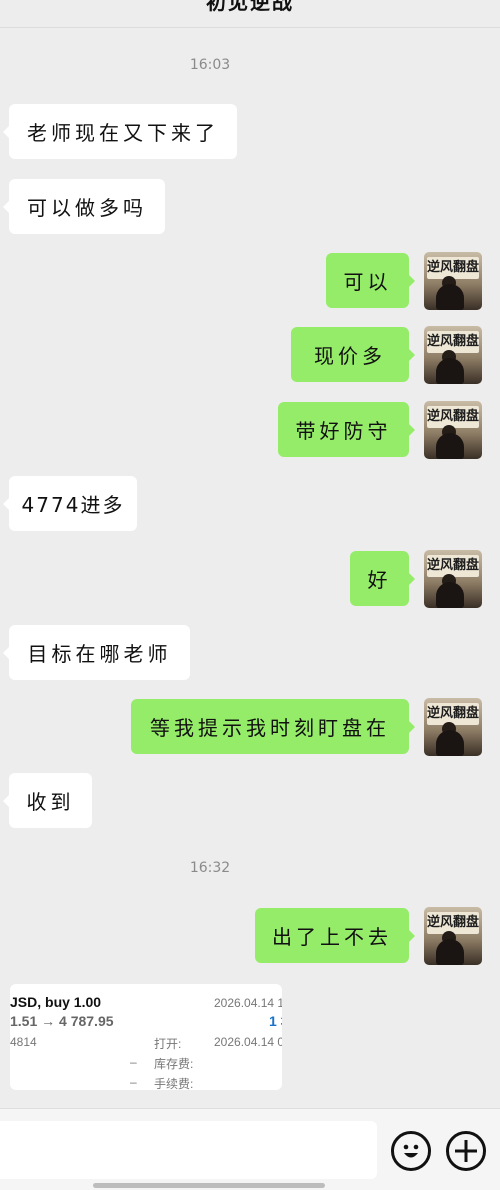 Image resolution: width=500 pixels, height=1190 pixels. What do you see at coordinates (382, 578) in the screenshot?
I see `message-bubble-outgoing: 好` at bounding box center [382, 578].